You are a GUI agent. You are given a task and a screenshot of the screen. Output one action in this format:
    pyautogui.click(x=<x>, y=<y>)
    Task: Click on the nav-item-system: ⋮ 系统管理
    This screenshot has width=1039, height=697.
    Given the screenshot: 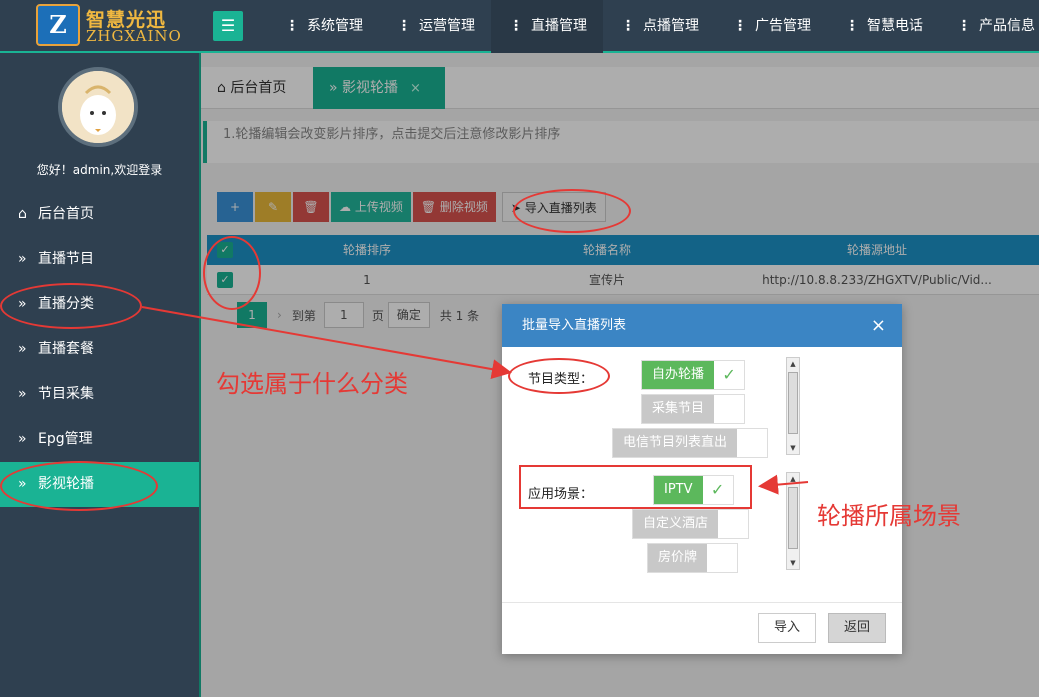 What is the action you would take?
    pyautogui.click(x=323, y=26)
    